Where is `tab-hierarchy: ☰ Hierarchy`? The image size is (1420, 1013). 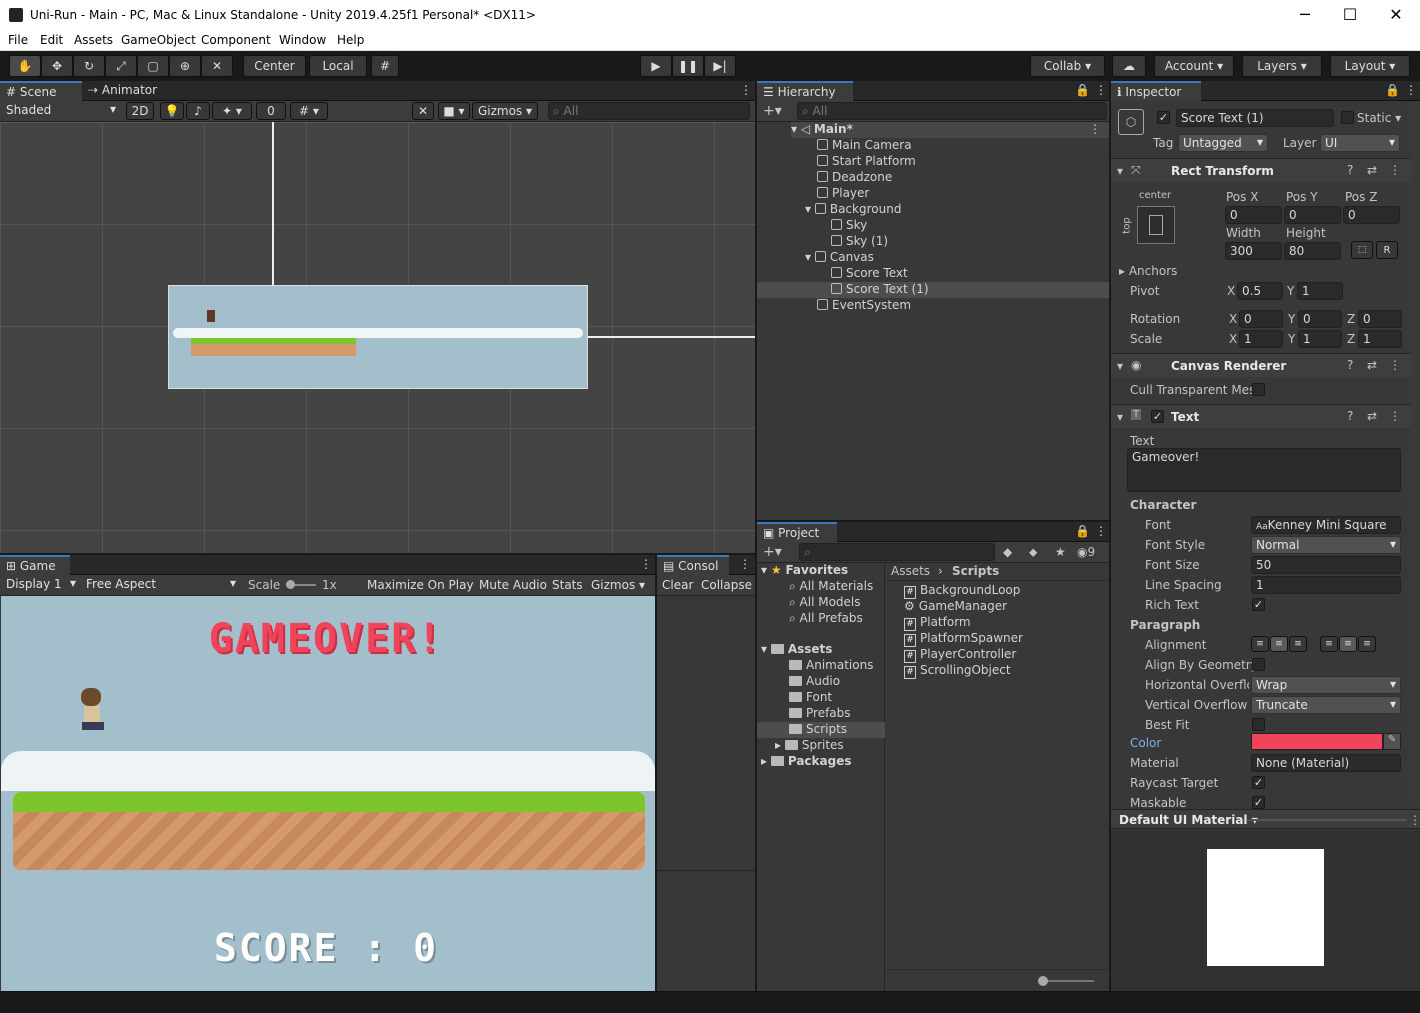 tab-hierarchy: ☰ Hierarchy is located at coordinates (805, 91).